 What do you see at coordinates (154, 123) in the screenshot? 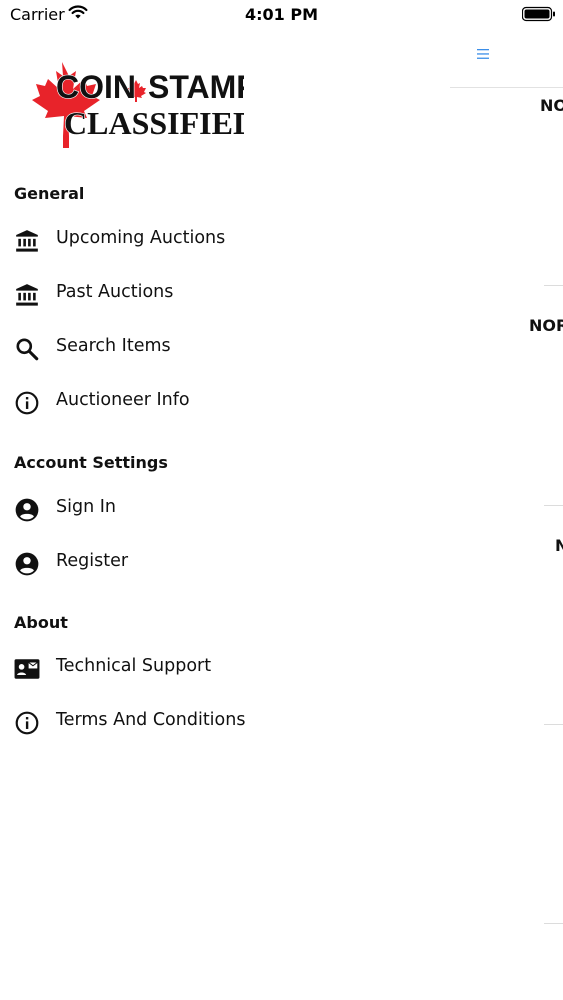
I see `logo-text-classifieds: CLASSIFIEDS` at bounding box center [154, 123].